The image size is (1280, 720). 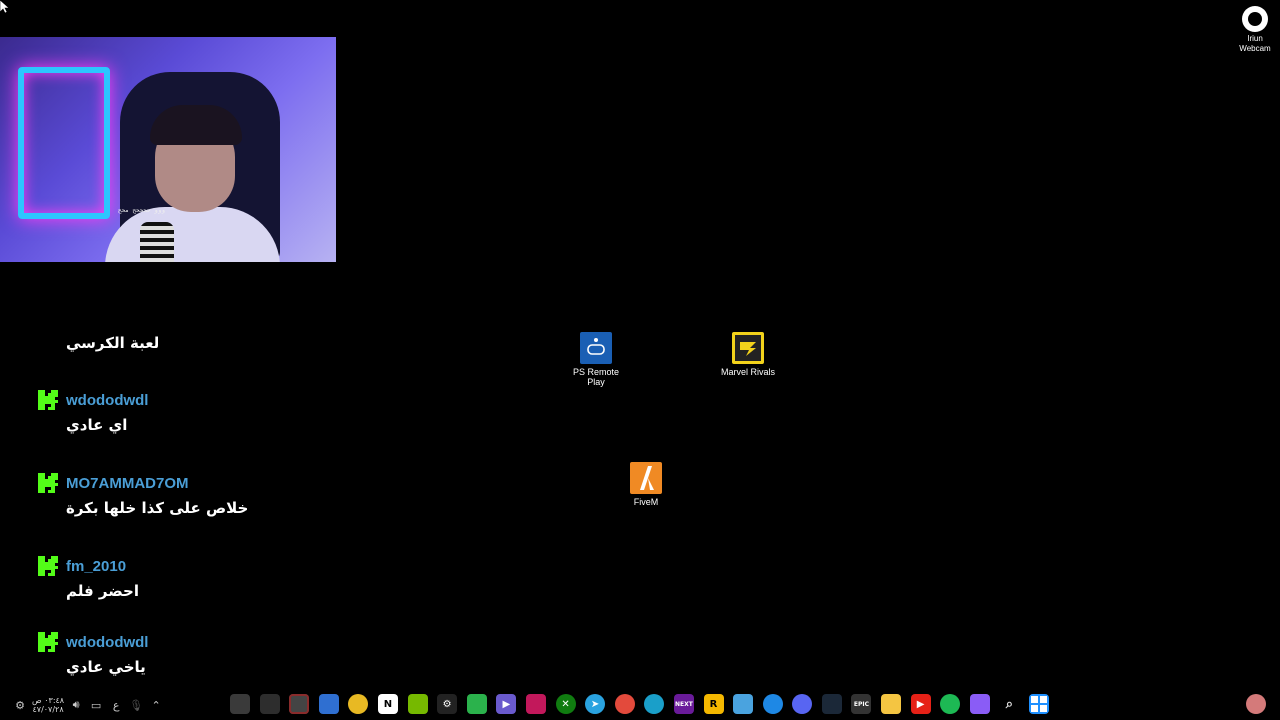 What do you see at coordinates (157, 508) in the screenshot?
I see `chat-message-text: خلاص على كذا خلها بكرة` at bounding box center [157, 508].